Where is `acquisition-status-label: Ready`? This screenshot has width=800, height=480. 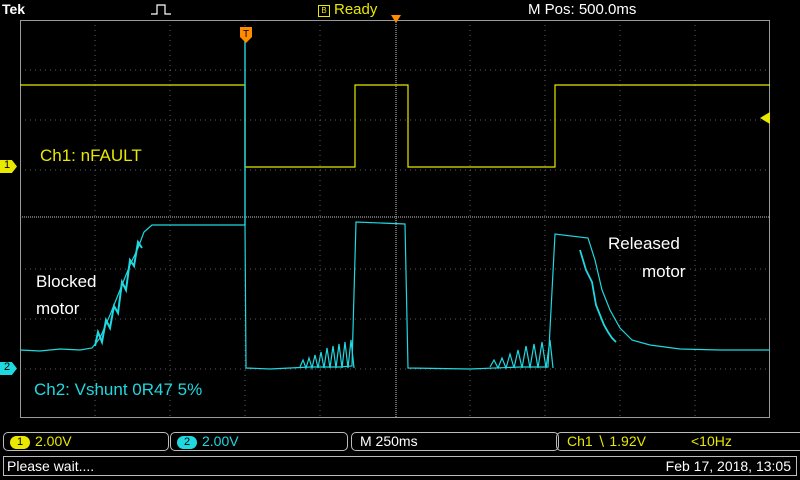
acquisition-status-label: Ready is located at coordinates (356, 9).